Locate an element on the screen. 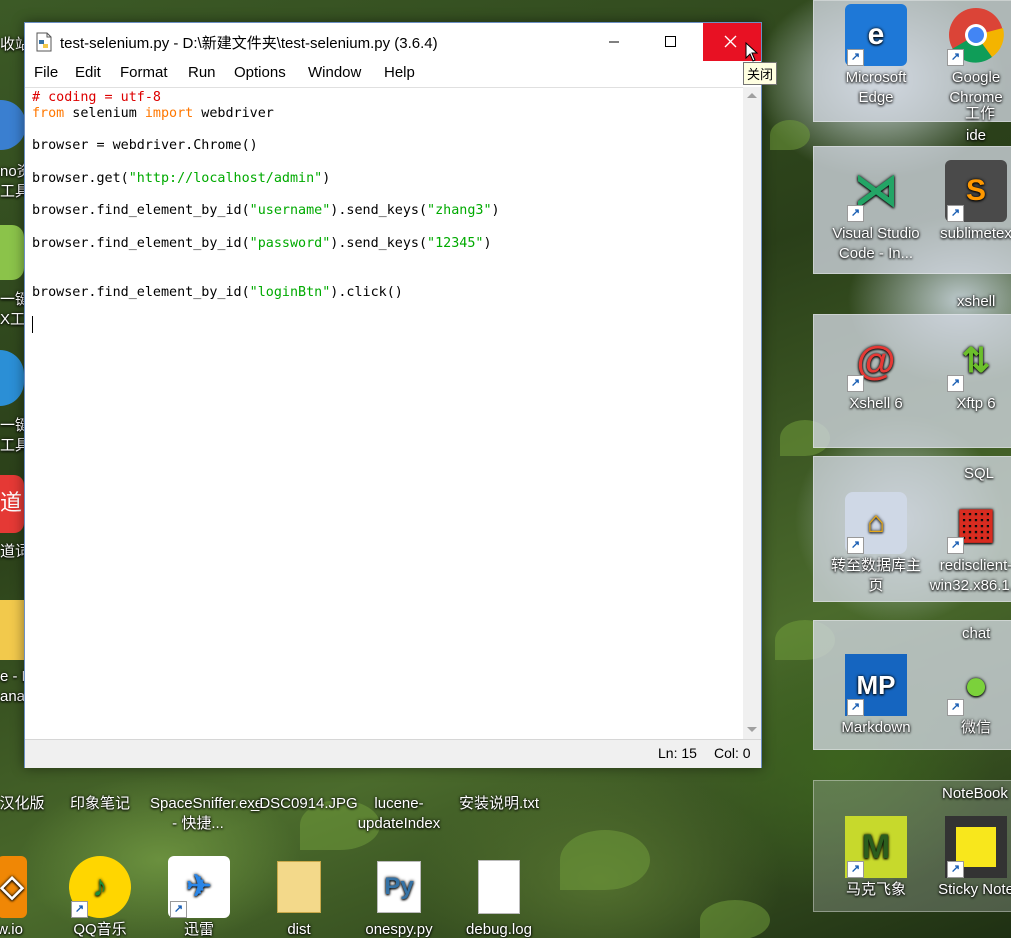 The width and height of the screenshot is (1011, 938). group-label-xshell: xshell is located at coordinates (976, 301).